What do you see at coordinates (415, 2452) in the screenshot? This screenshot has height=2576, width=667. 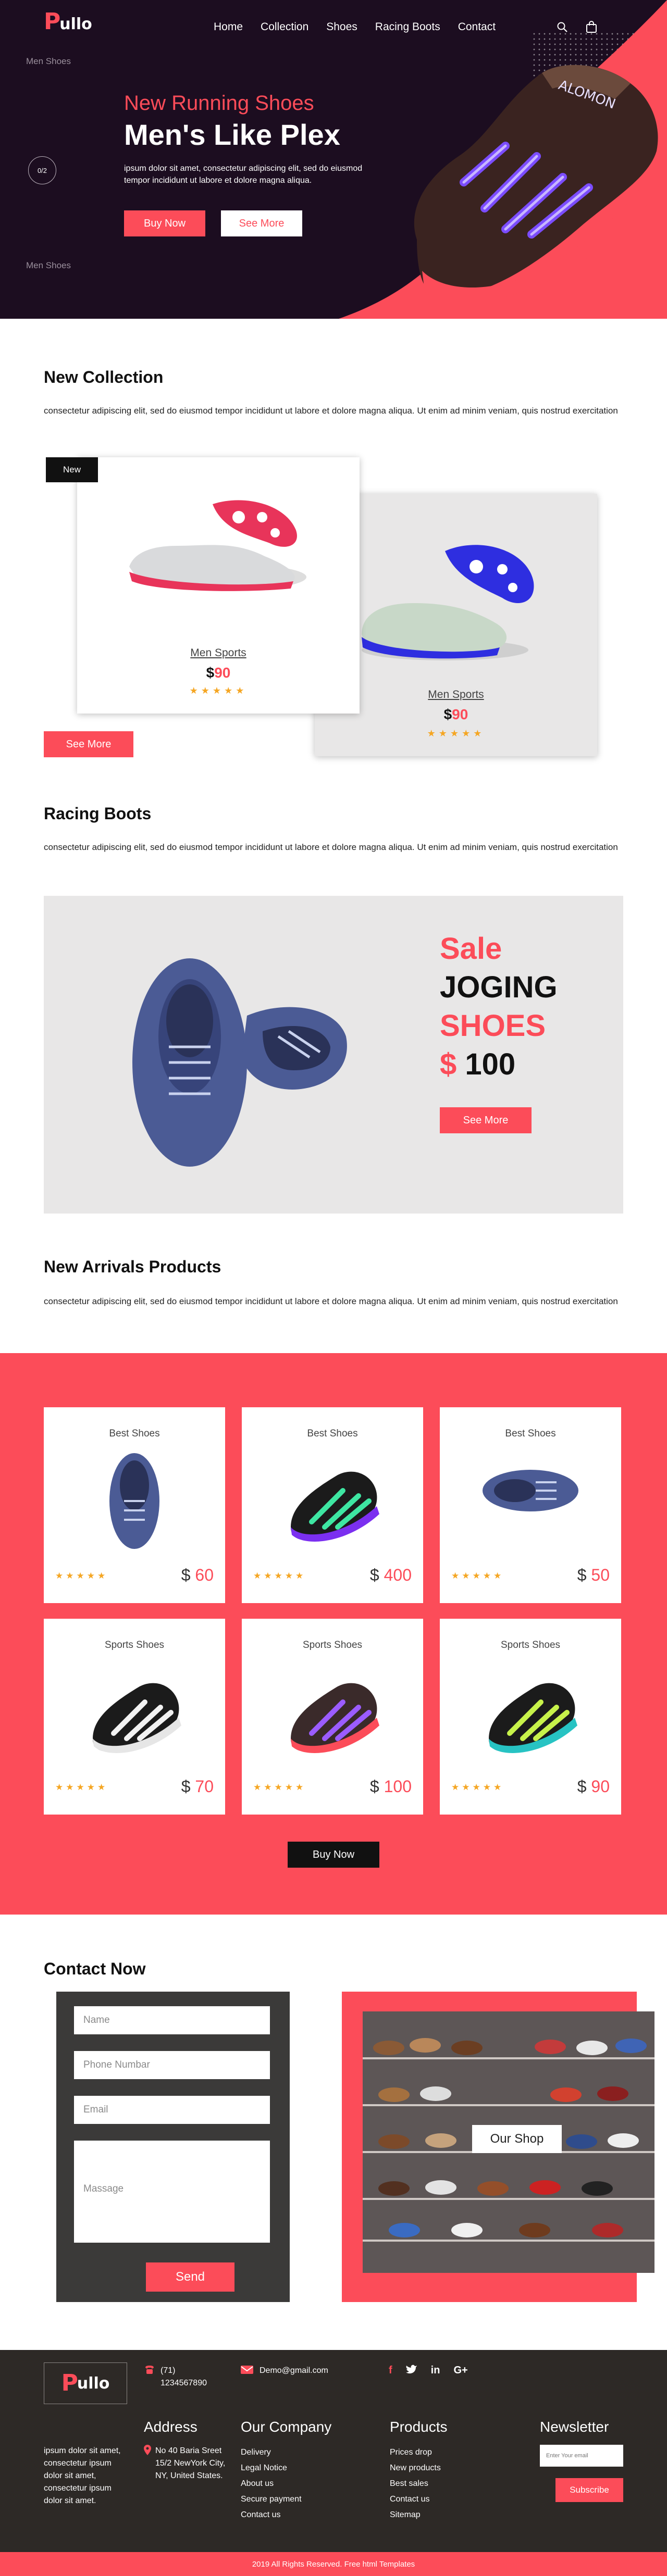 I see `footer-link: Prices drop` at bounding box center [415, 2452].